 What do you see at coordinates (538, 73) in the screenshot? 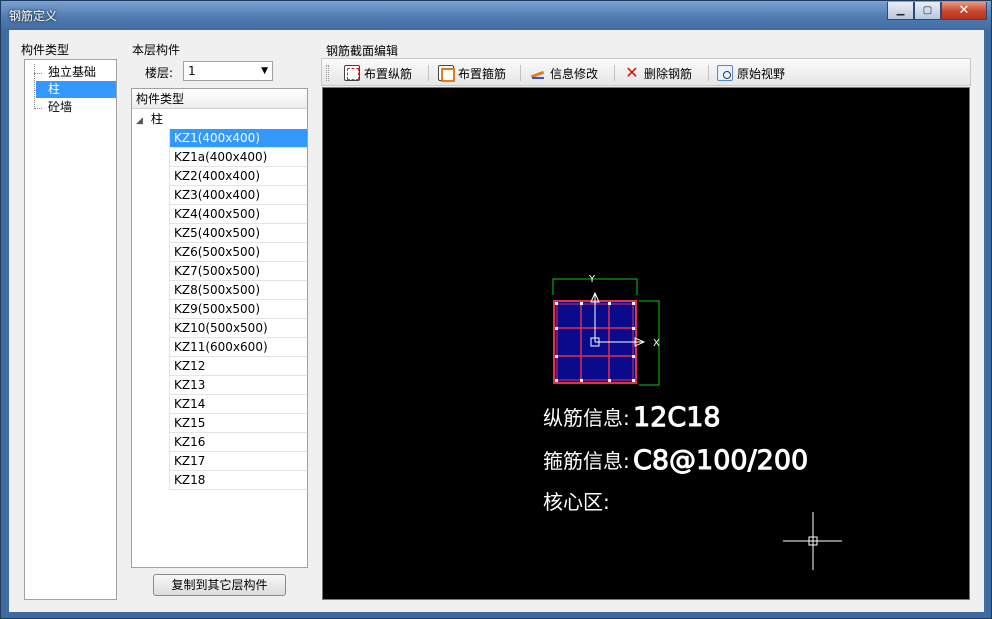
I see `edit-icon` at bounding box center [538, 73].